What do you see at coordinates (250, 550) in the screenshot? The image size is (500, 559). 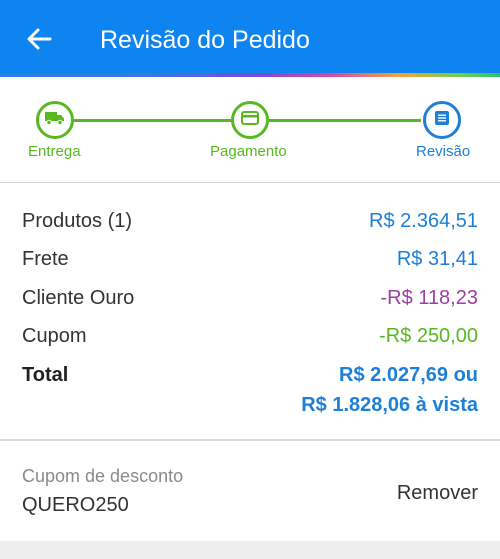 I see `bottom-section-background` at bounding box center [250, 550].